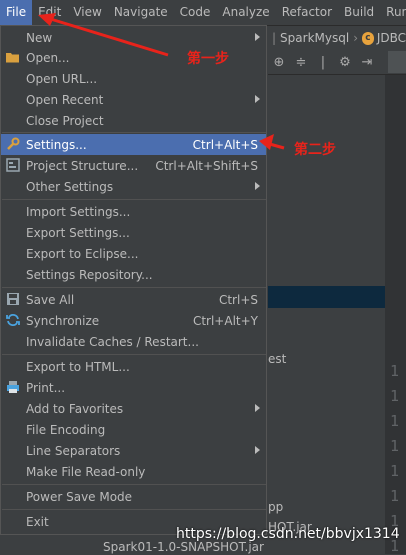 The height and width of the screenshot is (555, 406). I want to click on menu-item-new: New, so click(133, 37).